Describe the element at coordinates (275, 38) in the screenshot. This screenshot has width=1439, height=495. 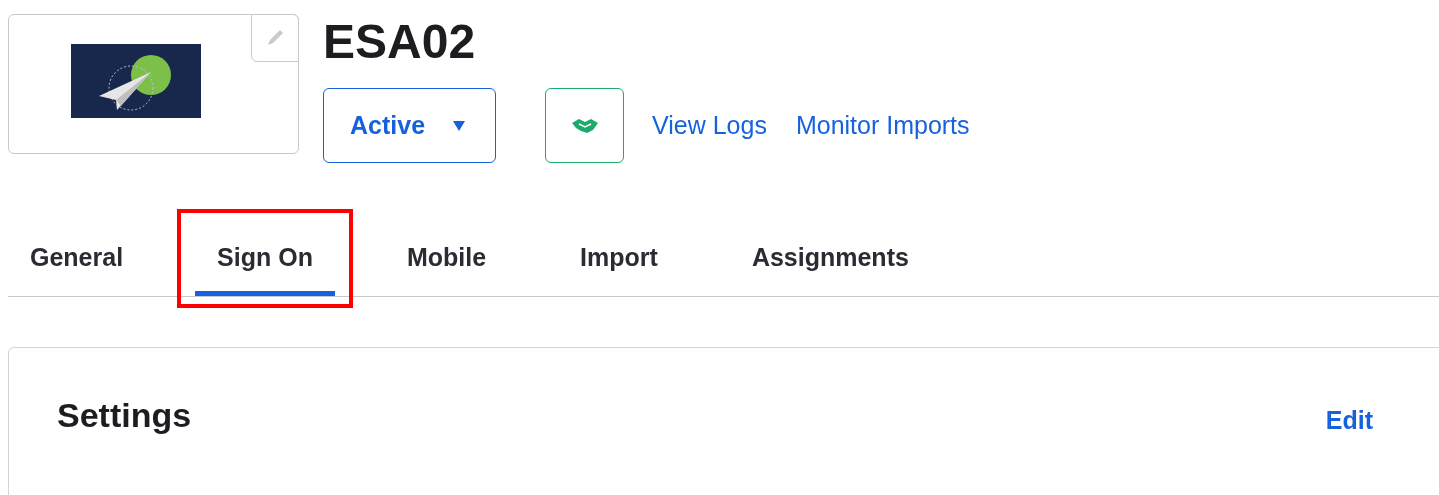
I see `edit-icon` at that location.